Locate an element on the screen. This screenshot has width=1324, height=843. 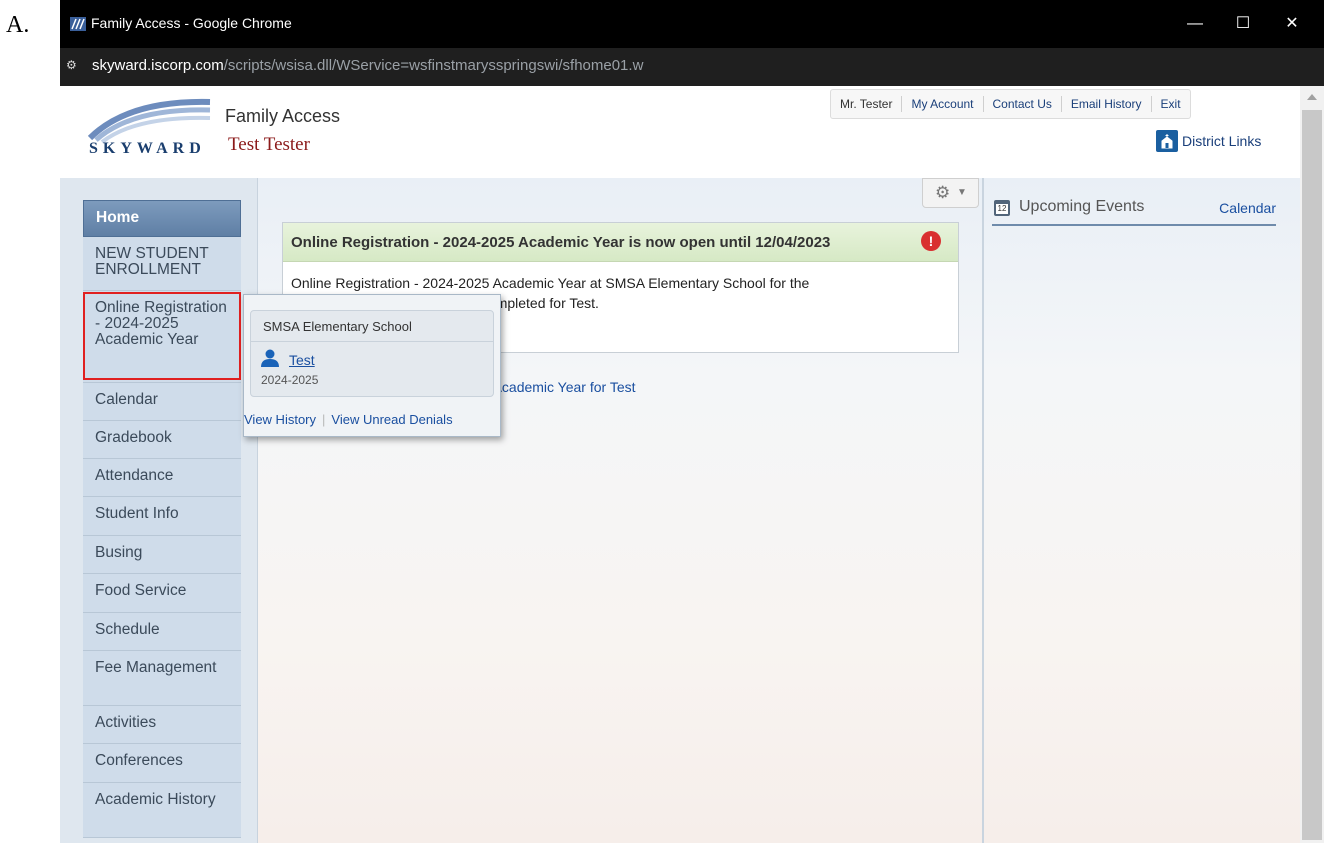
nav-my-account: My Account is located at coordinates (941, 104).